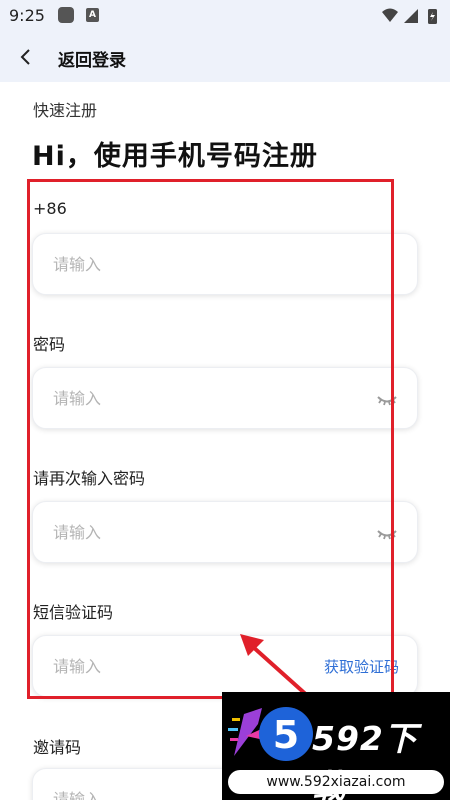 This screenshot has width=450, height=800. What do you see at coordinates (336, 782) in the screenshot?
I see `watermark-url: www.592xiazai.com` at bounding box center [336, 782].